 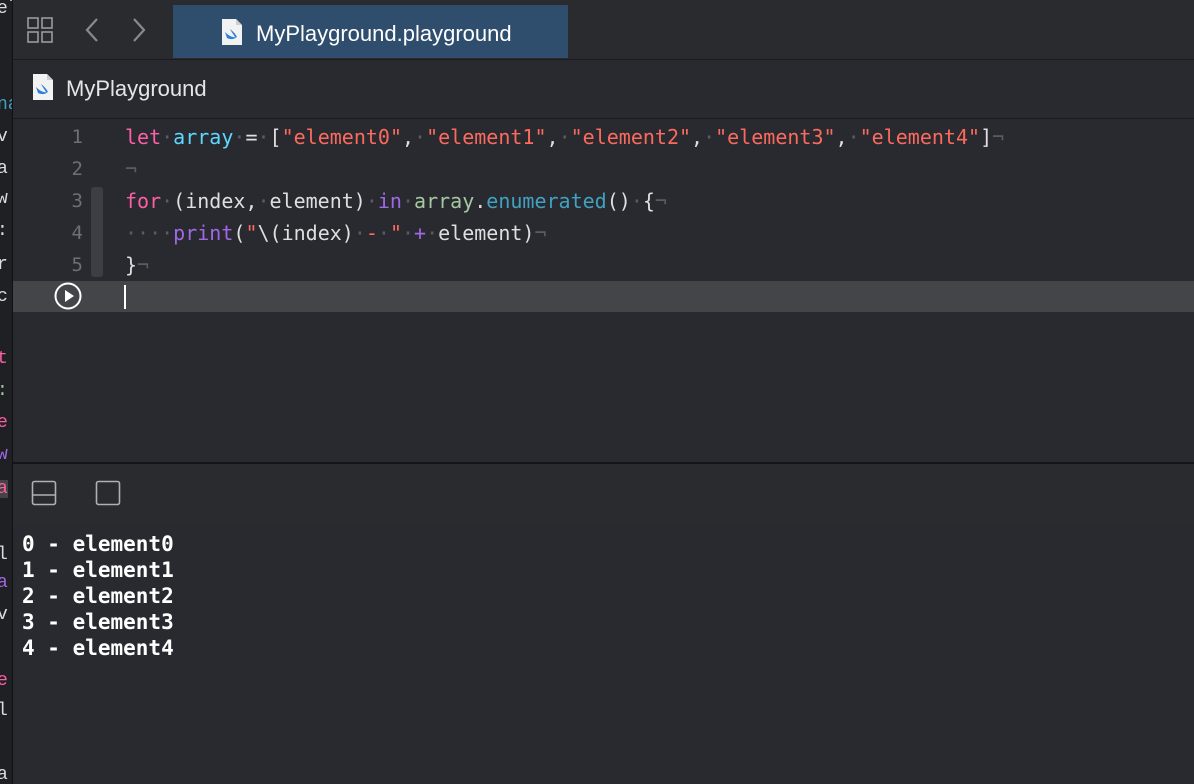 I want to click on debug-bar, so click(x=603, y=493).